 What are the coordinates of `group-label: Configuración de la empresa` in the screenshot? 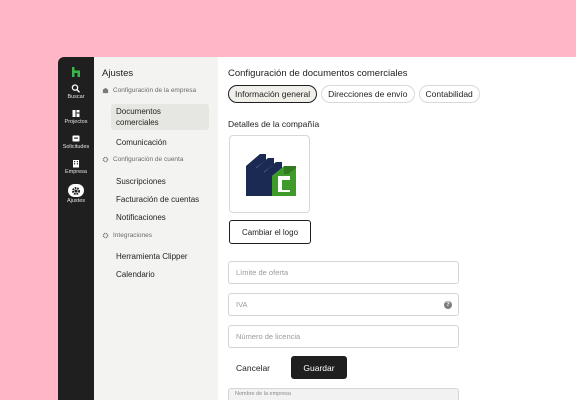 It's located at (155, 90).